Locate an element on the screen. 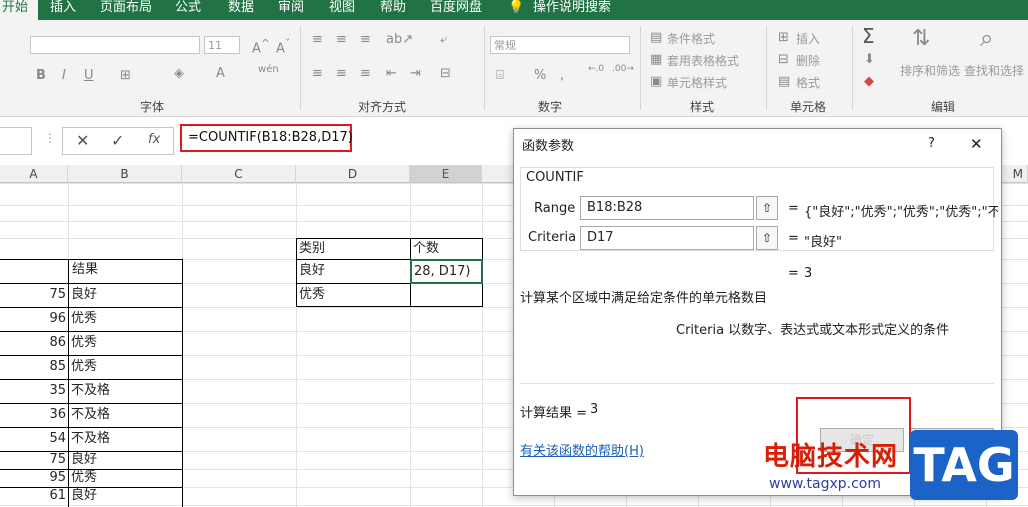  cell-a-value: 54 is located at coordinates (33, 439).